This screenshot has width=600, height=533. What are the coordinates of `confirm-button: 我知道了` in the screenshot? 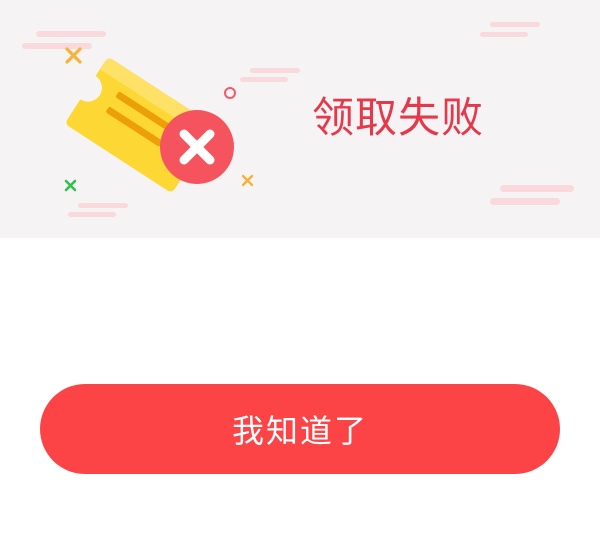 It's located at (300, 429).